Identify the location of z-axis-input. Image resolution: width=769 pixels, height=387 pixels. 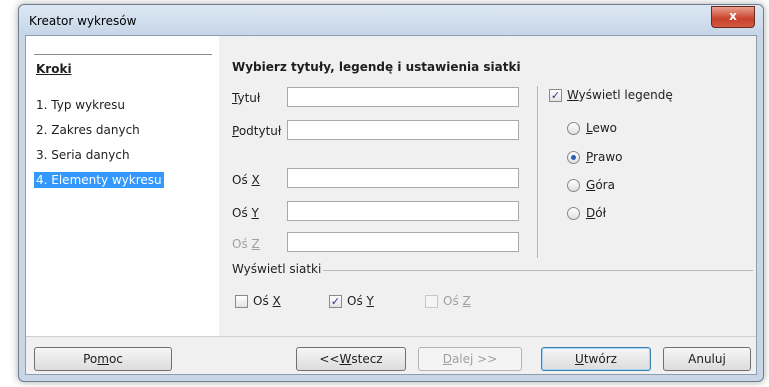
(403, 242).